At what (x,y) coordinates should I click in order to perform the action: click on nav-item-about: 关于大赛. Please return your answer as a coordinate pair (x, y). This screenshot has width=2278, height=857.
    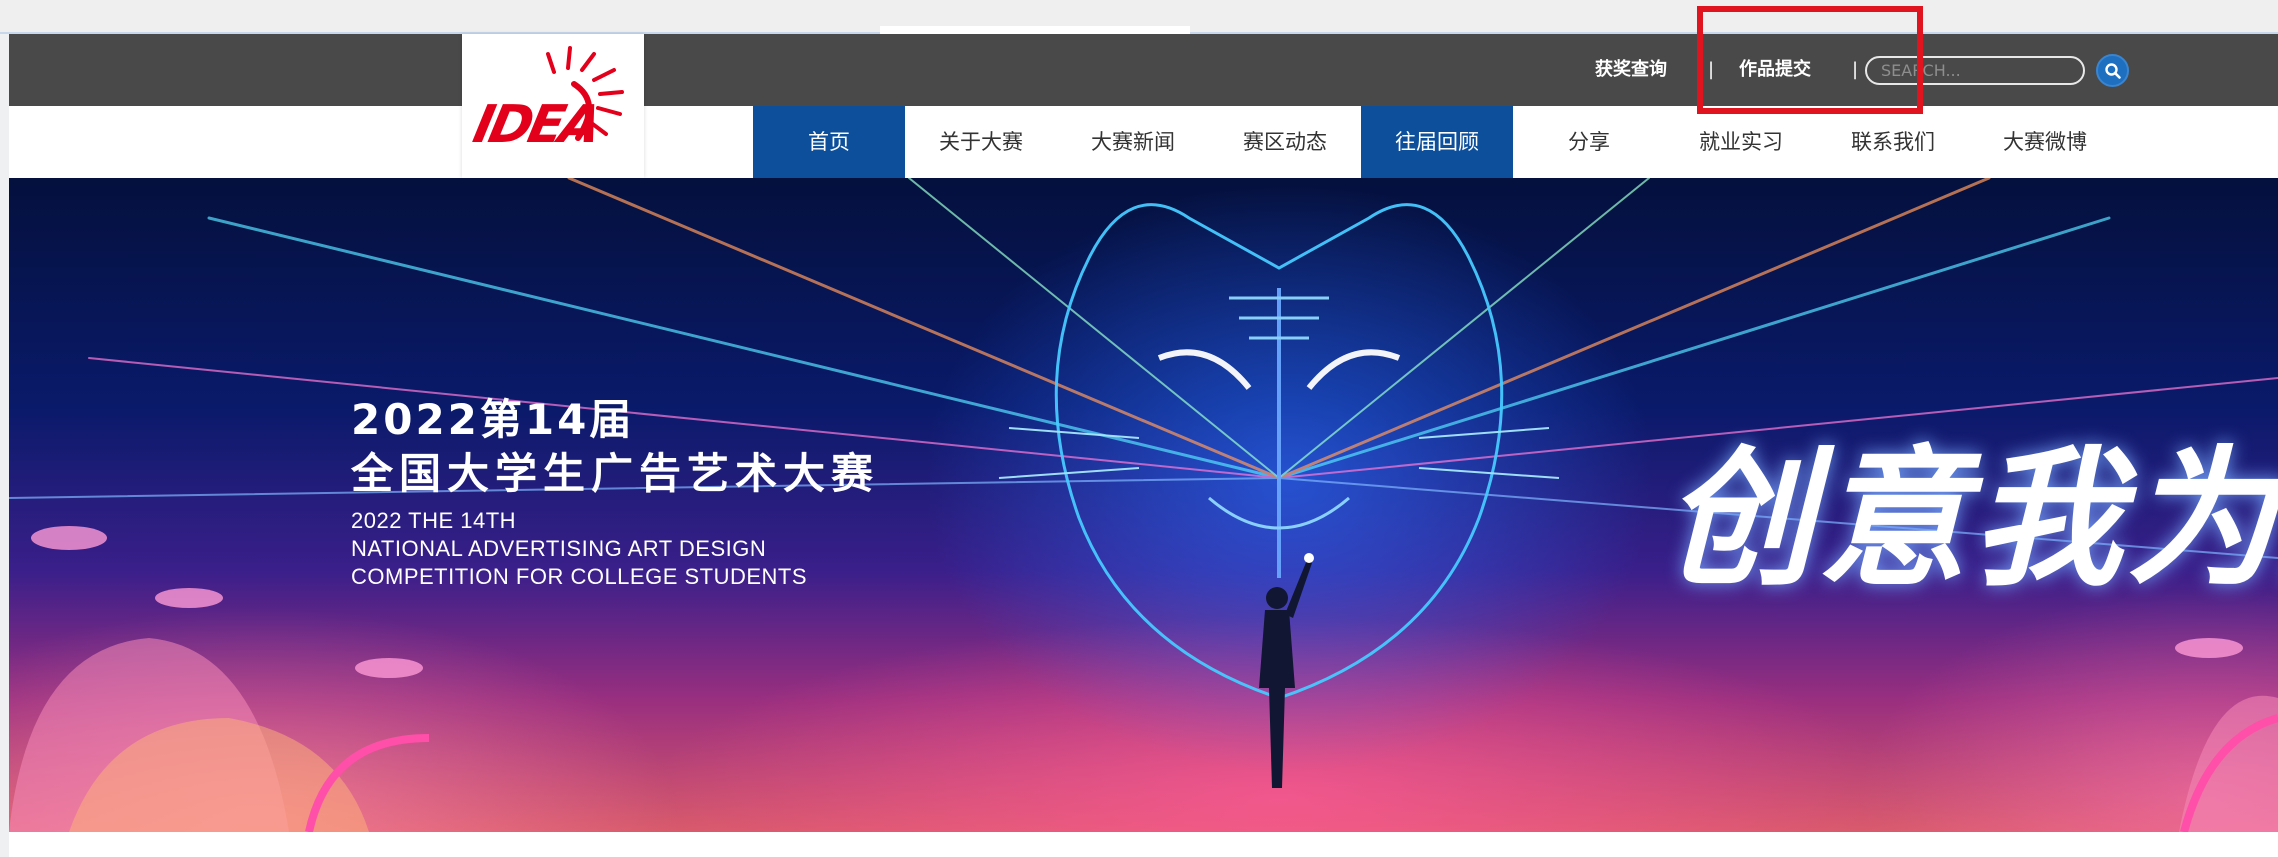
    Looking at the image, I should click on (981, 142).